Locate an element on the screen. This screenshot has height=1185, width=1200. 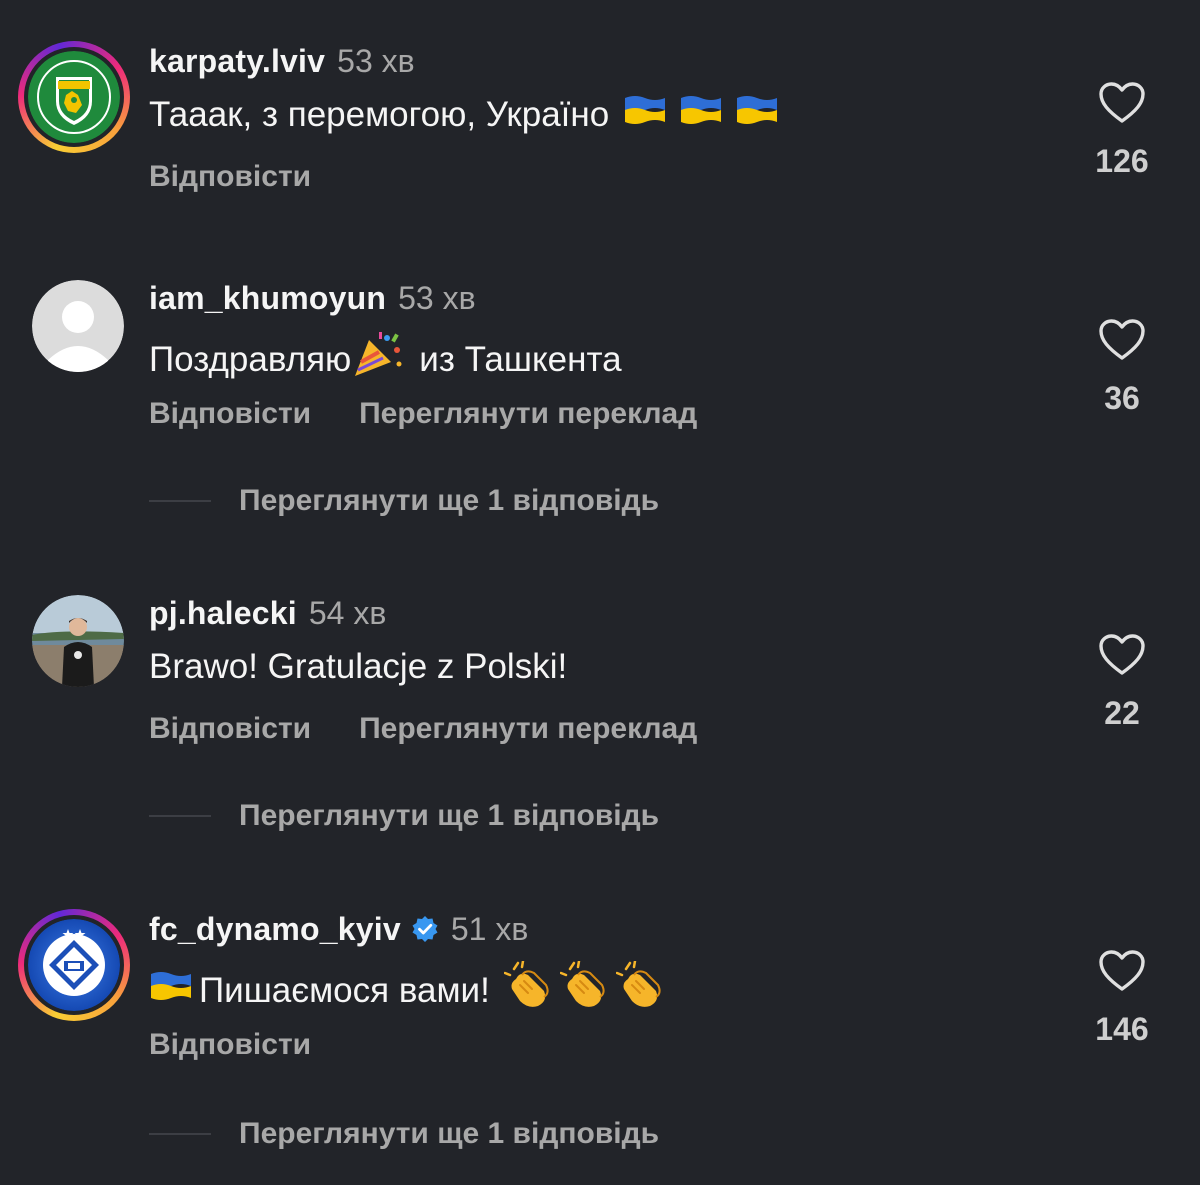
comment-time: 54 хв is located at coordinates (347, 613).